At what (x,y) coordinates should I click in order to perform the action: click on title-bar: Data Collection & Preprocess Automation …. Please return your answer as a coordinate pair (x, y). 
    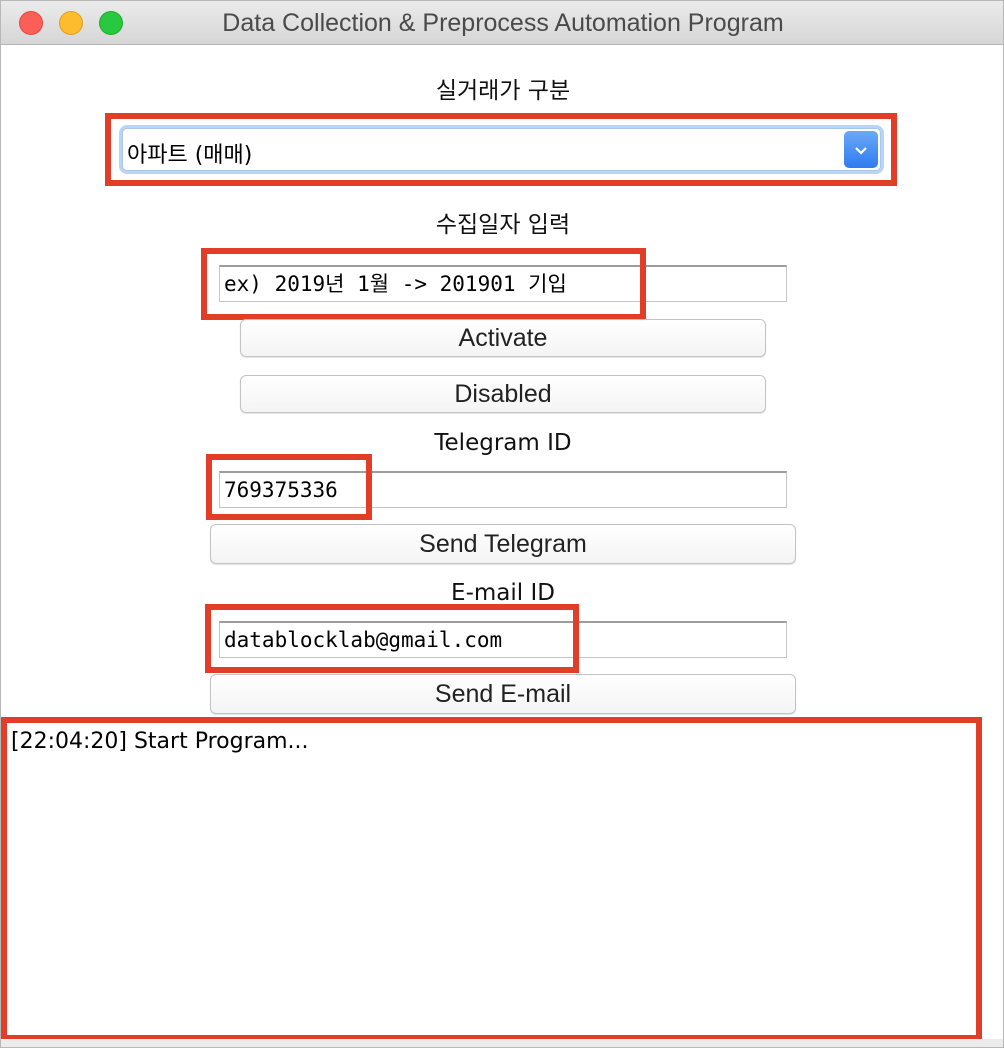
    Looking at the image, I should click on (502, 23).